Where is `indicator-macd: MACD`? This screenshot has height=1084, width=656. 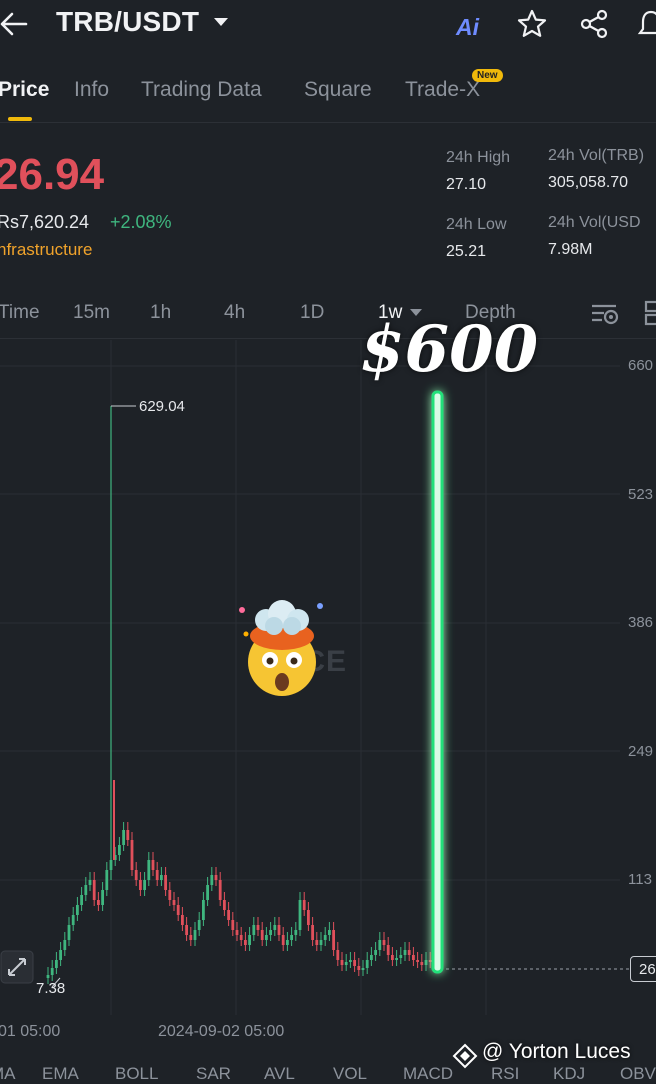 indicator-macd: MACD is located at coordinates (428, 1074).